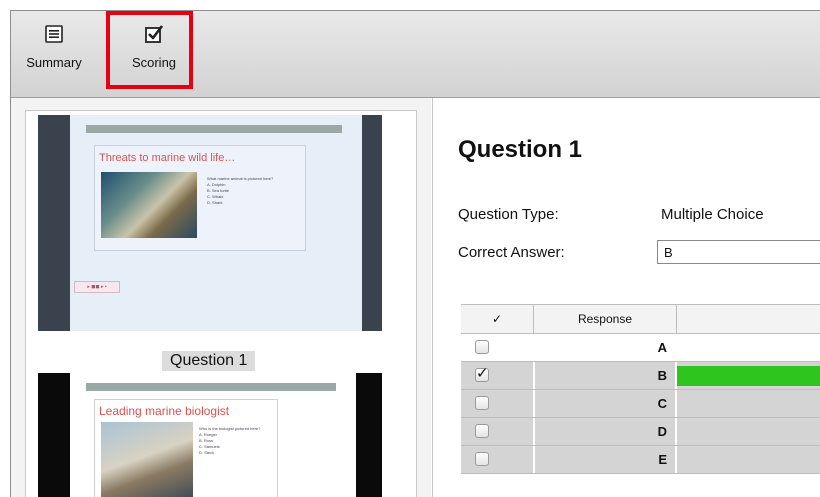 The width and height of the screenshot is (820, 497). What do you see at coordinates (164, 411) in the screenshot?
I see `slide-title: Leading marine biologist` at bounding box center [164, 411].